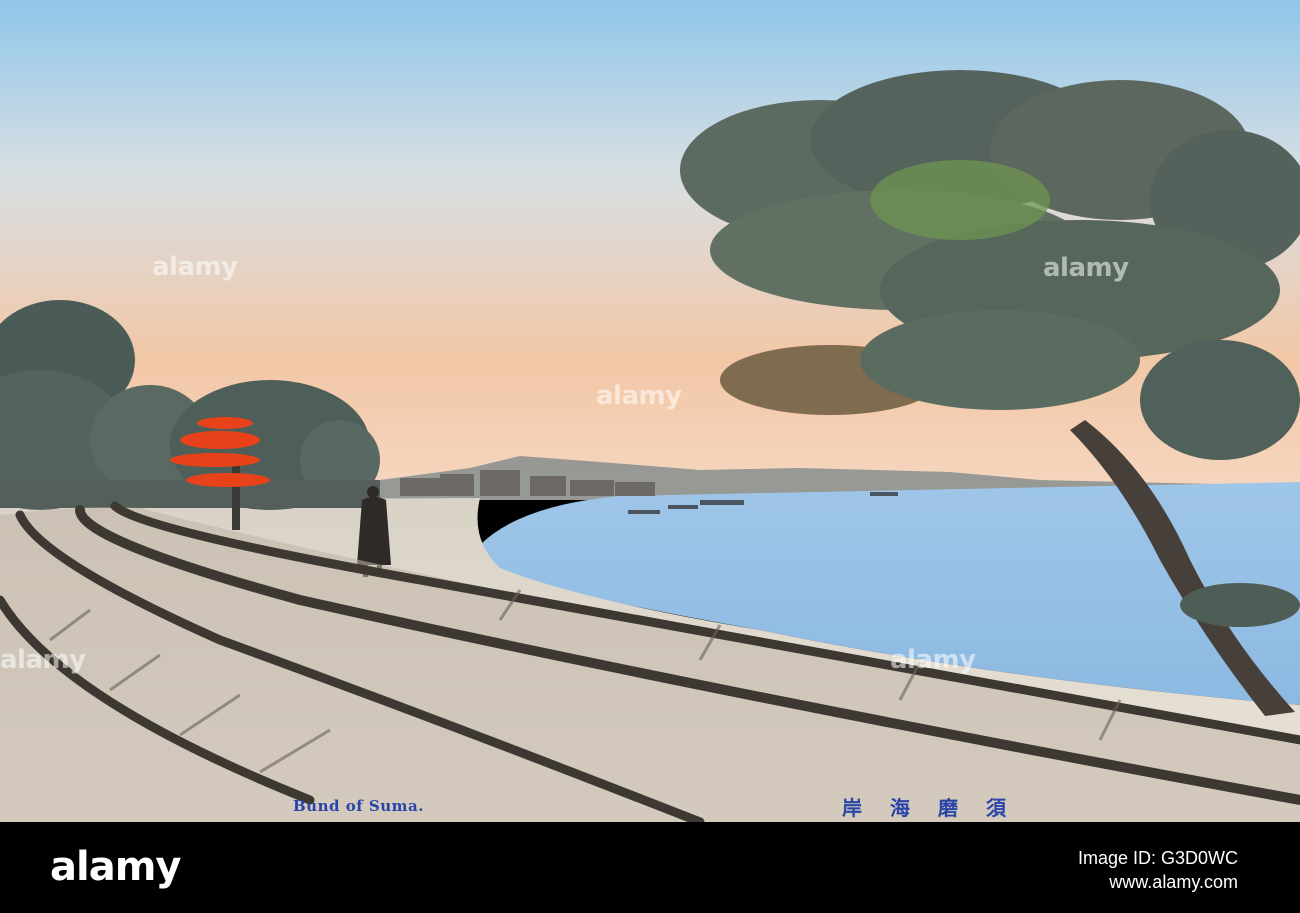  I want to click on site-url: www.alamy.com, so click(1173, 882).